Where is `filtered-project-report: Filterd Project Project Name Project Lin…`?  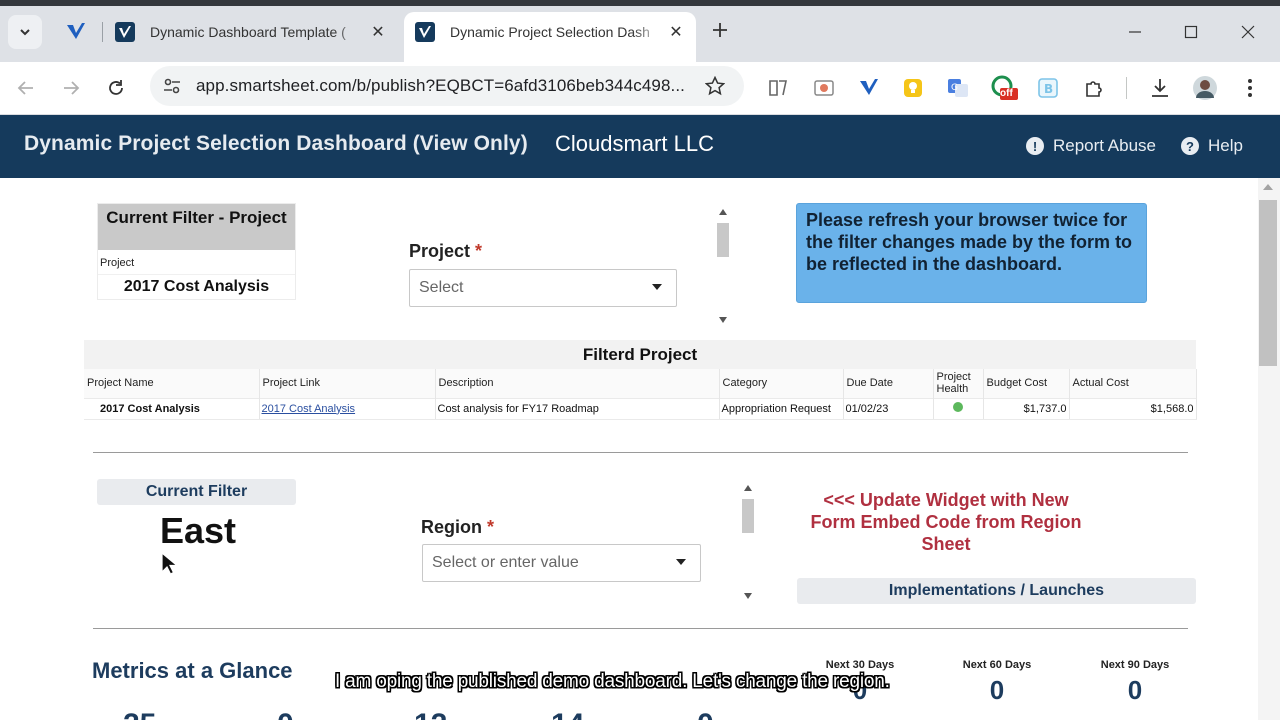 filtered-project-report: Filterd Project Project Name Project Lin… is located at coordinates (640, 380).